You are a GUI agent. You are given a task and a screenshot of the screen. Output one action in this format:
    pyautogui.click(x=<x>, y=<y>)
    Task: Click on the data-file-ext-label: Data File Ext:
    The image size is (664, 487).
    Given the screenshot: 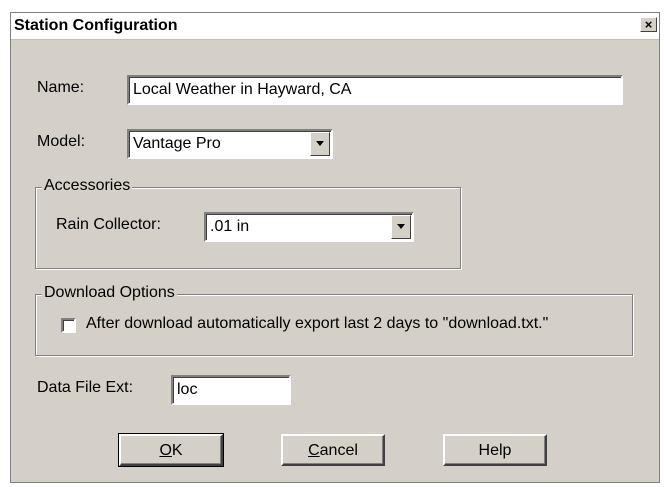 What is the action you would take?
    pyautogui.click(x=85, y=387)
    